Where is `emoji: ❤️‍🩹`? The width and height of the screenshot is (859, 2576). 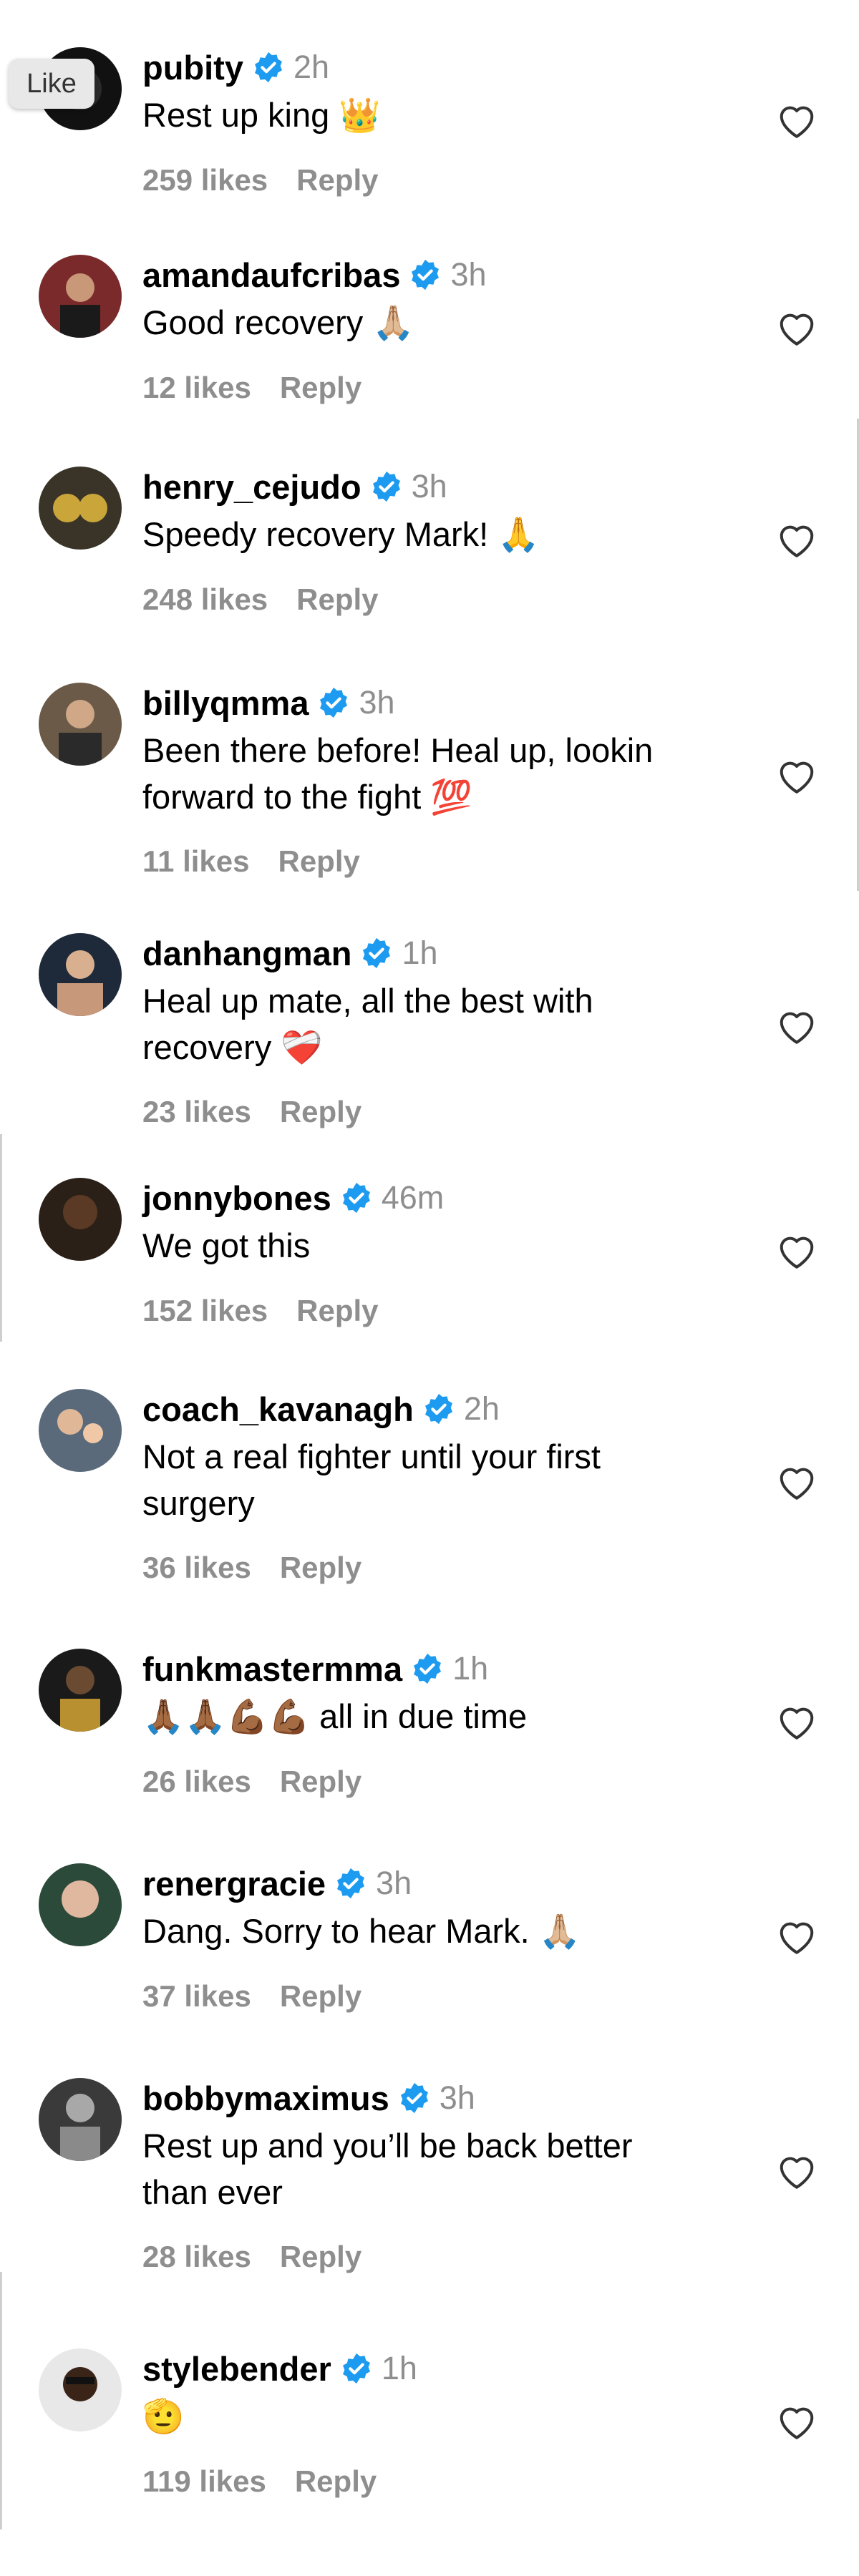 emoji: ❤️‍🩹 is located at coordinates (302, 1048).